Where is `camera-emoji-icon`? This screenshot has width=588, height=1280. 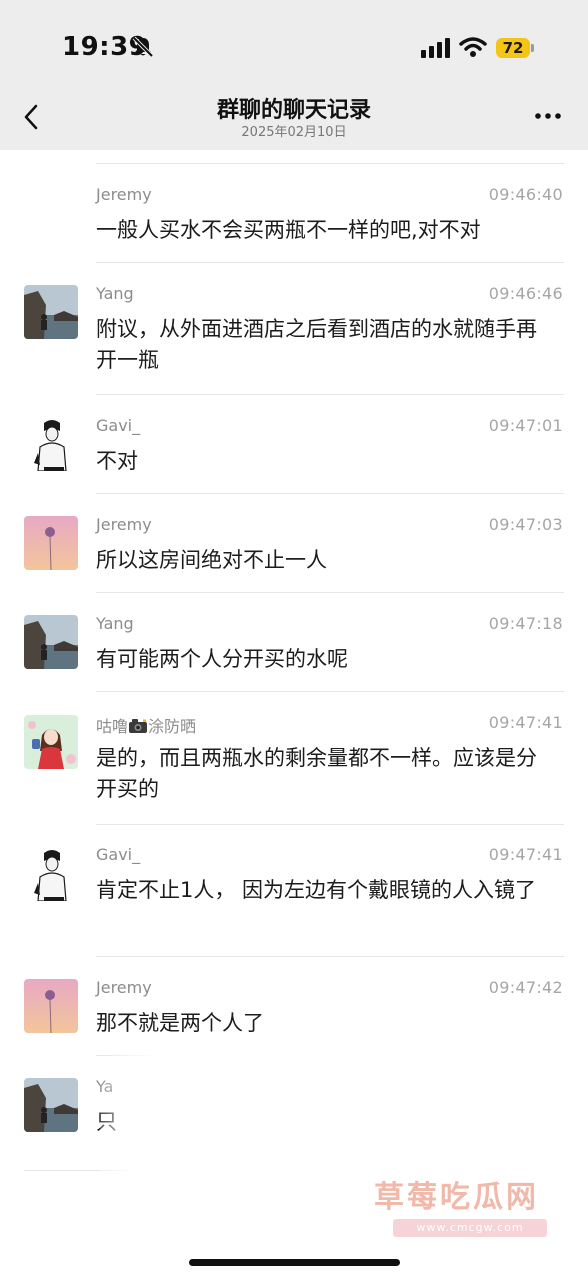
camera-emoji-icon is located at coordinates (138, 726).